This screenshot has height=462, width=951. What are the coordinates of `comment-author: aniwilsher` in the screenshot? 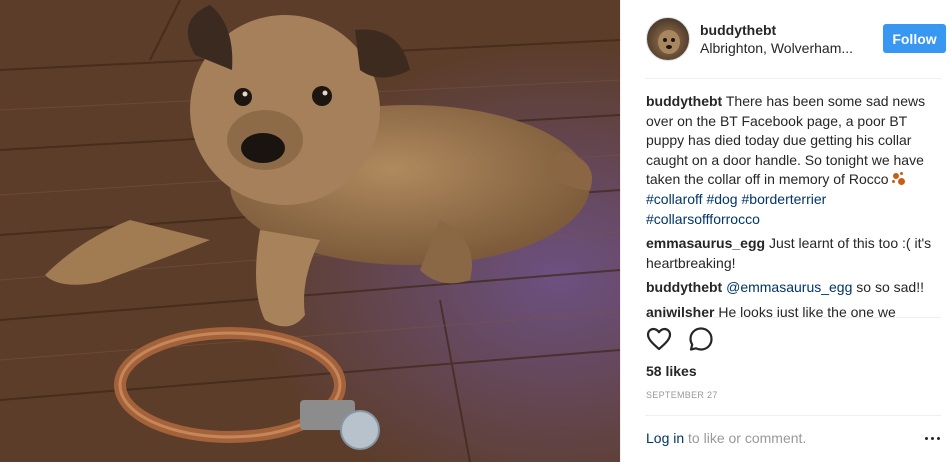 It's located at (680, 311).